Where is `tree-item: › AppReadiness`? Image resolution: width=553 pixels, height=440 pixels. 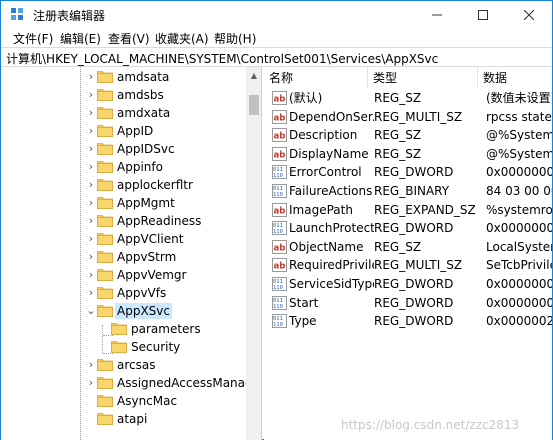 tree-item: › AppReadiness is located at coordinates (123, 221).